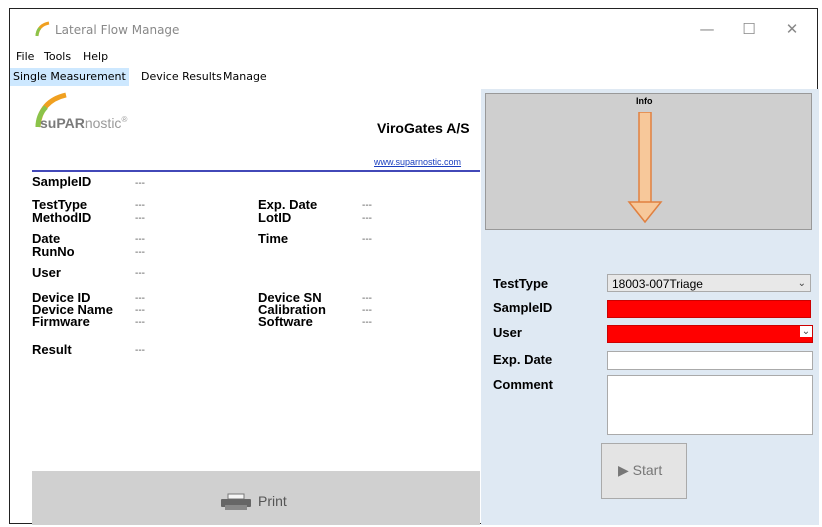  I want to click on header-divider, so click(256, 171).